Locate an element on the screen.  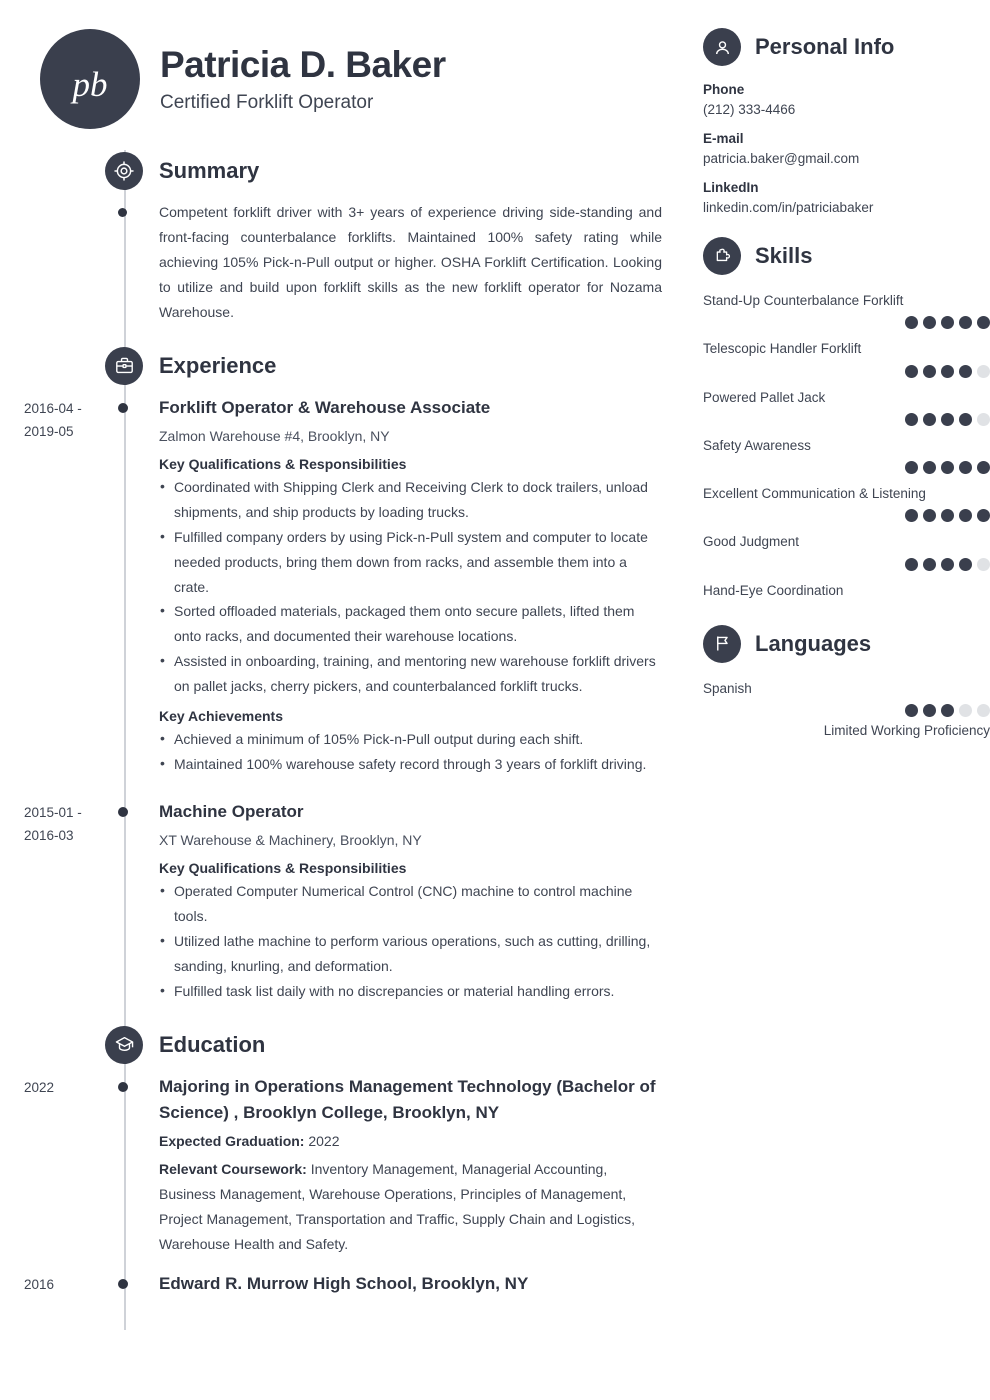
sidebar-header-personal-info: Personal Info is located at coordinates (846, 47).